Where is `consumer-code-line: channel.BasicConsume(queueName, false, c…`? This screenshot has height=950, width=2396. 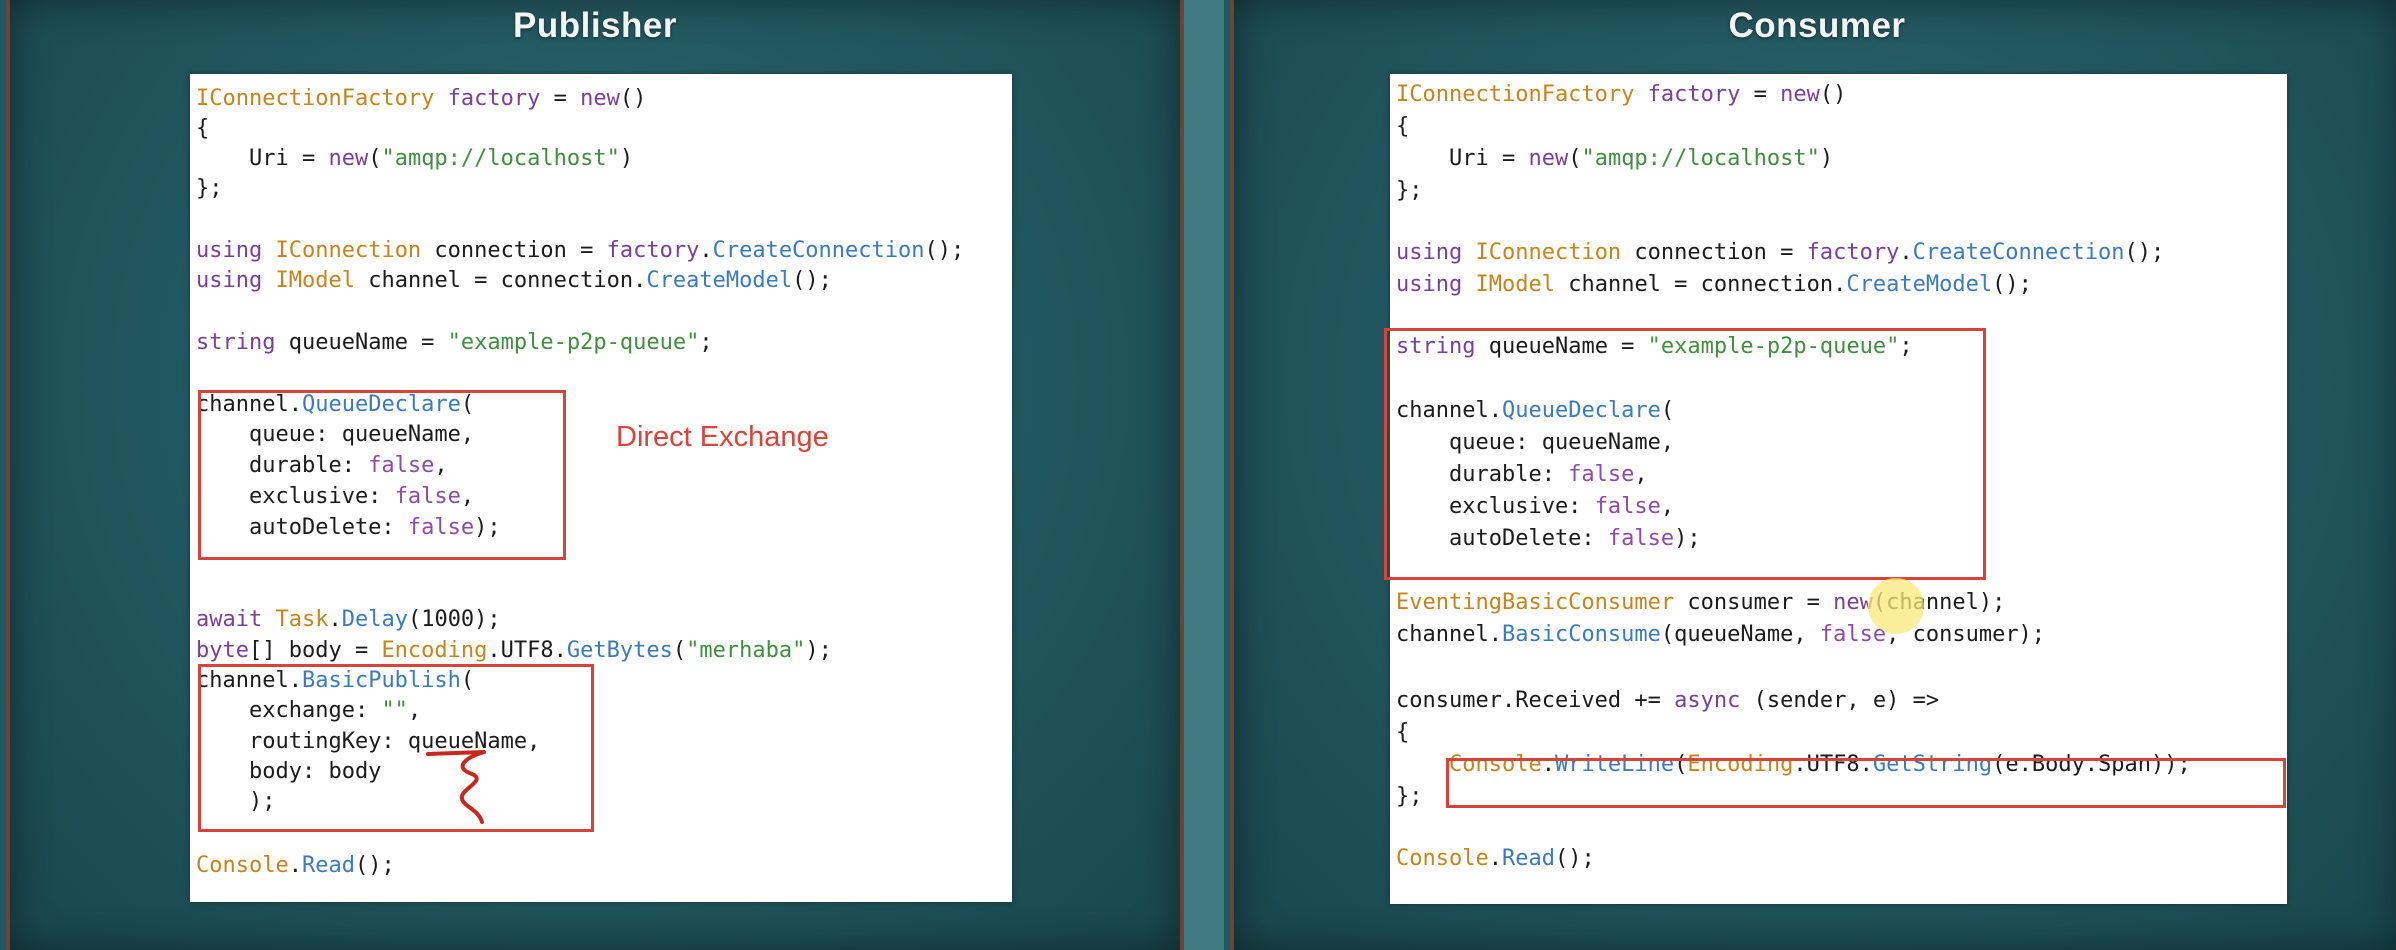 consumer-code-line: channel.BasicConsume(queueName, false, c… is located at coordinates (1720, 635).